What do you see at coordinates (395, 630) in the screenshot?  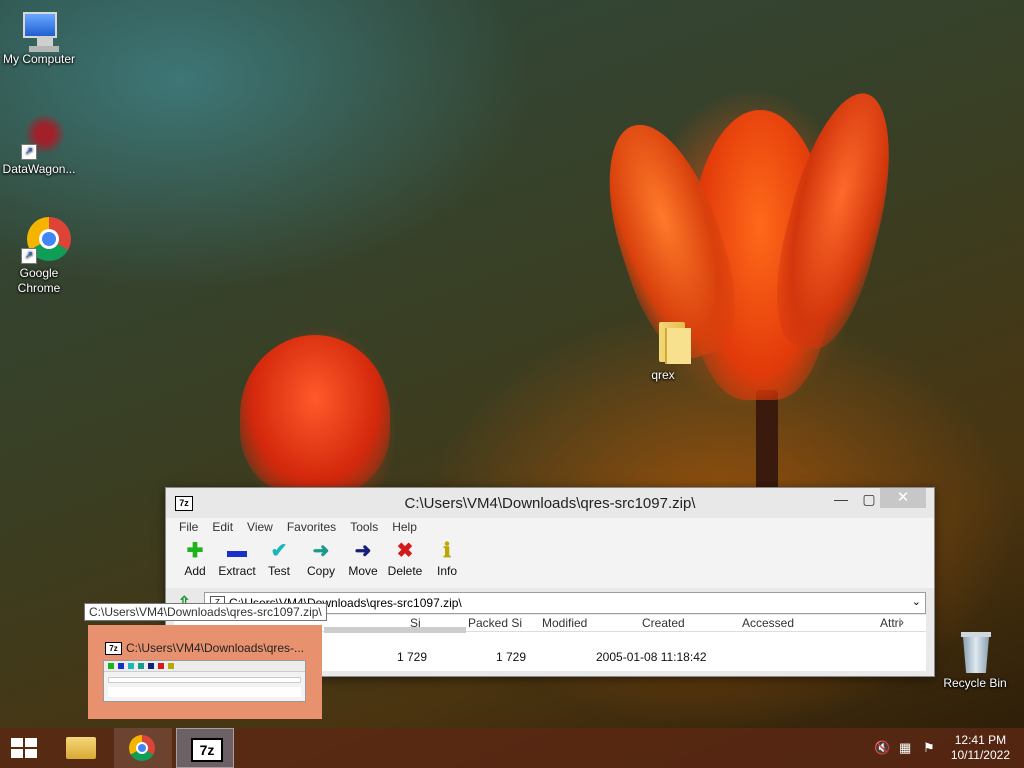 I see `horizontal-scrollbar` at bounding box center [395, 630].